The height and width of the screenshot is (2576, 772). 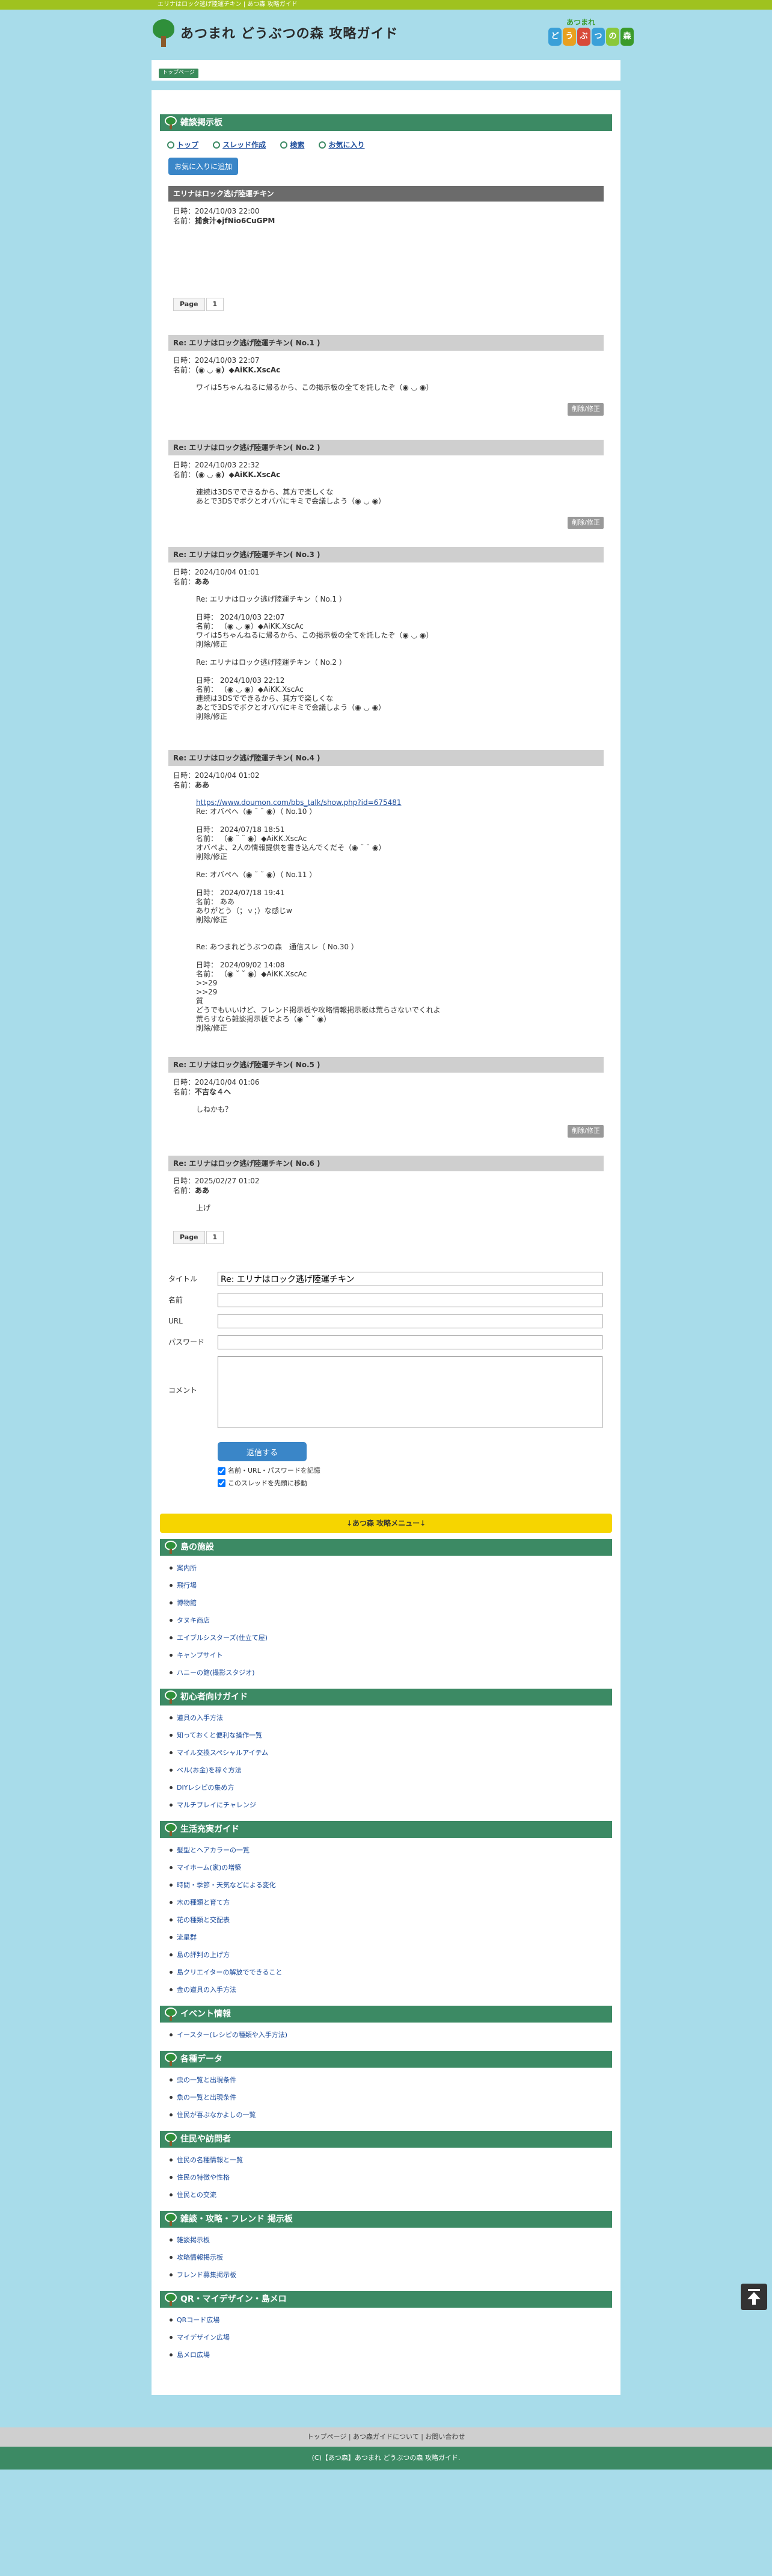 I want to click on menu-item: マイデザイン広場, so click(x=391, y=2337).